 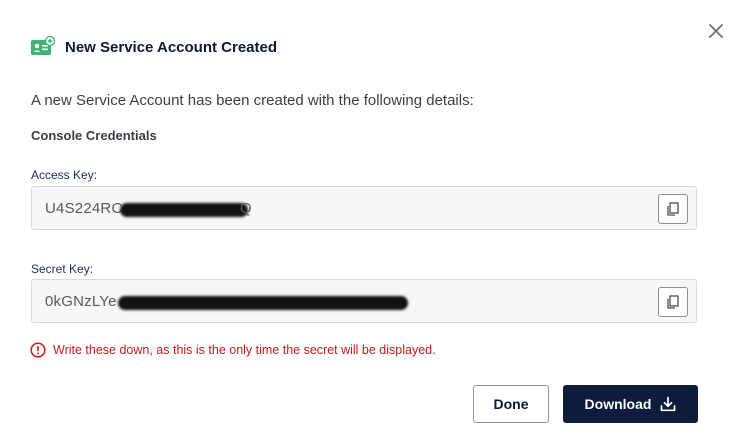 I want to click on access-key-field: U4S224RC Q, so click(x=364, y=208).